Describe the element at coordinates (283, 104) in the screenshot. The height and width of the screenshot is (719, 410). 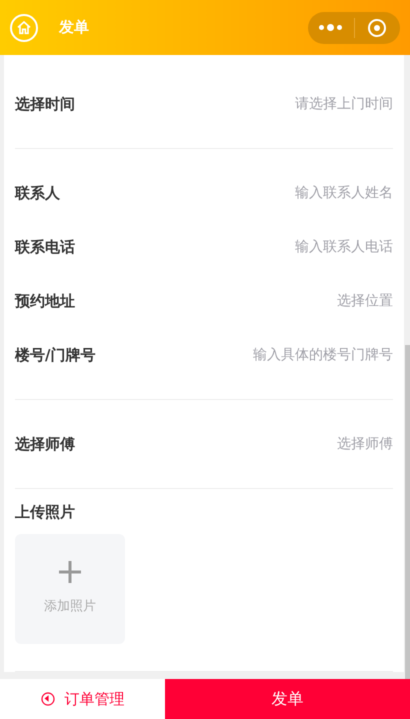
I see `input-field: 请选择上门时间` at that location.